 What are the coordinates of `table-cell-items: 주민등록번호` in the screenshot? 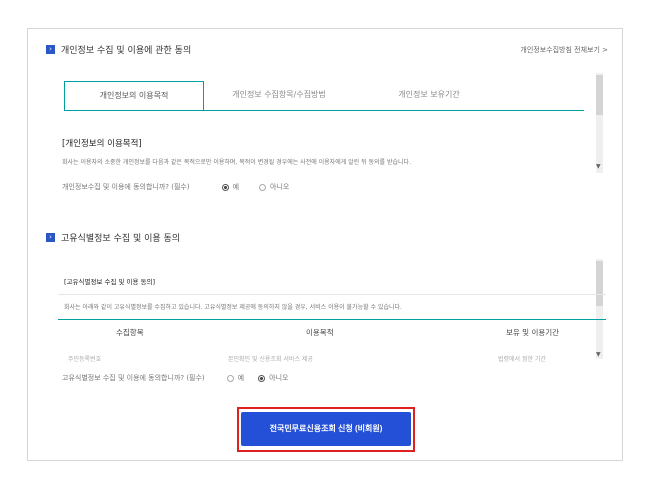 It's located at (85, 359).